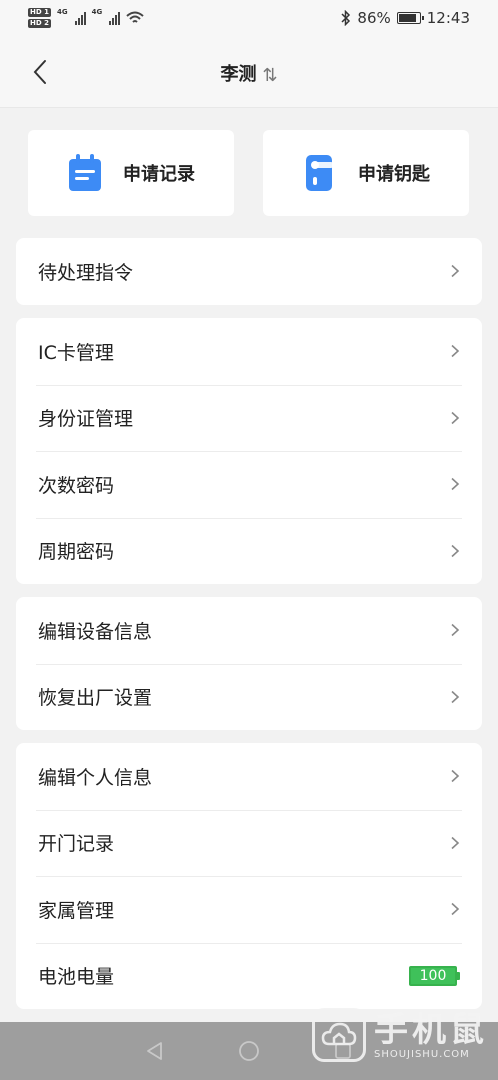 The height and width of the screenshot is (1080, 498). I want to click on battery-level-badge: 100, so click(434, 975).